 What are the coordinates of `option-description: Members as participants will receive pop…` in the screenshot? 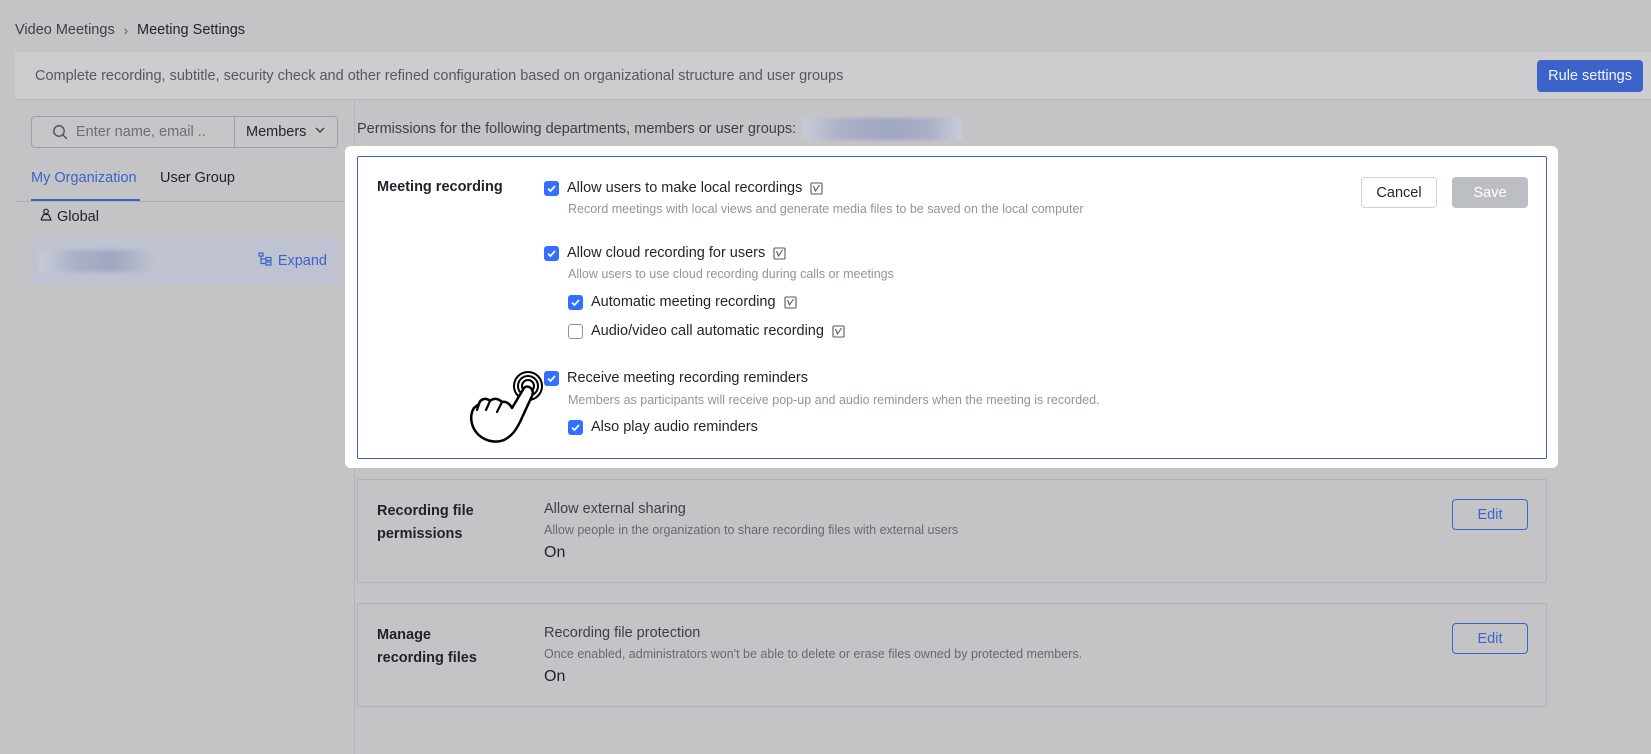 It's located at (834, 400).